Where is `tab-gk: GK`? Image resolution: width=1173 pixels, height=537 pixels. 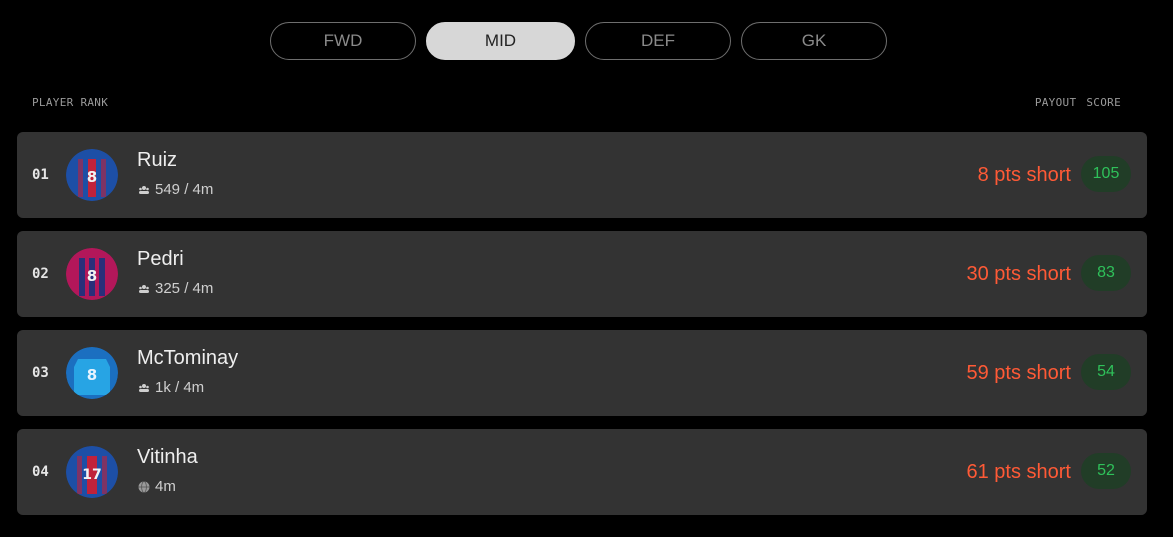 tab-gk: GK is located at coordinates (814, 41).